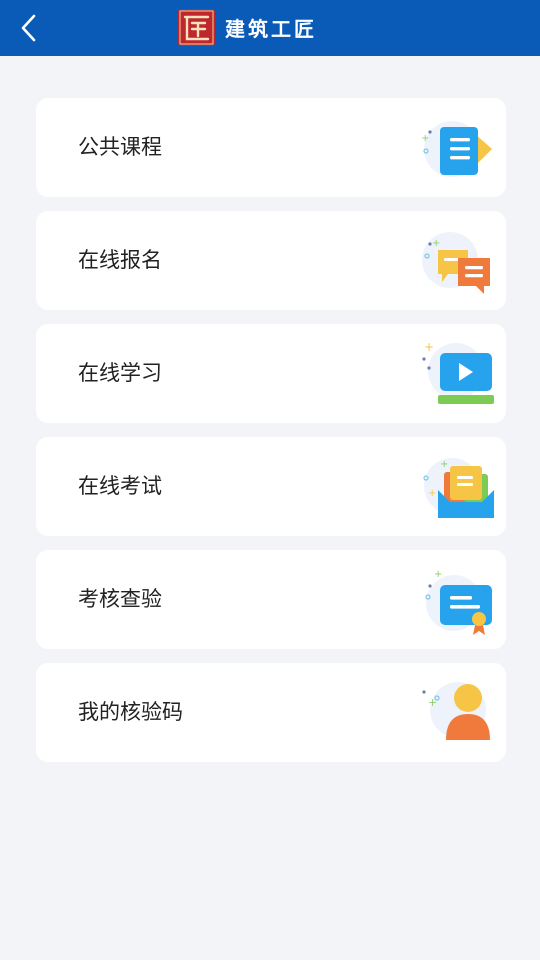  What do you see at coordinates (456, 263) in the screenshot?
I see `registration-chat-icon: +` at bounding box center [456, 263].